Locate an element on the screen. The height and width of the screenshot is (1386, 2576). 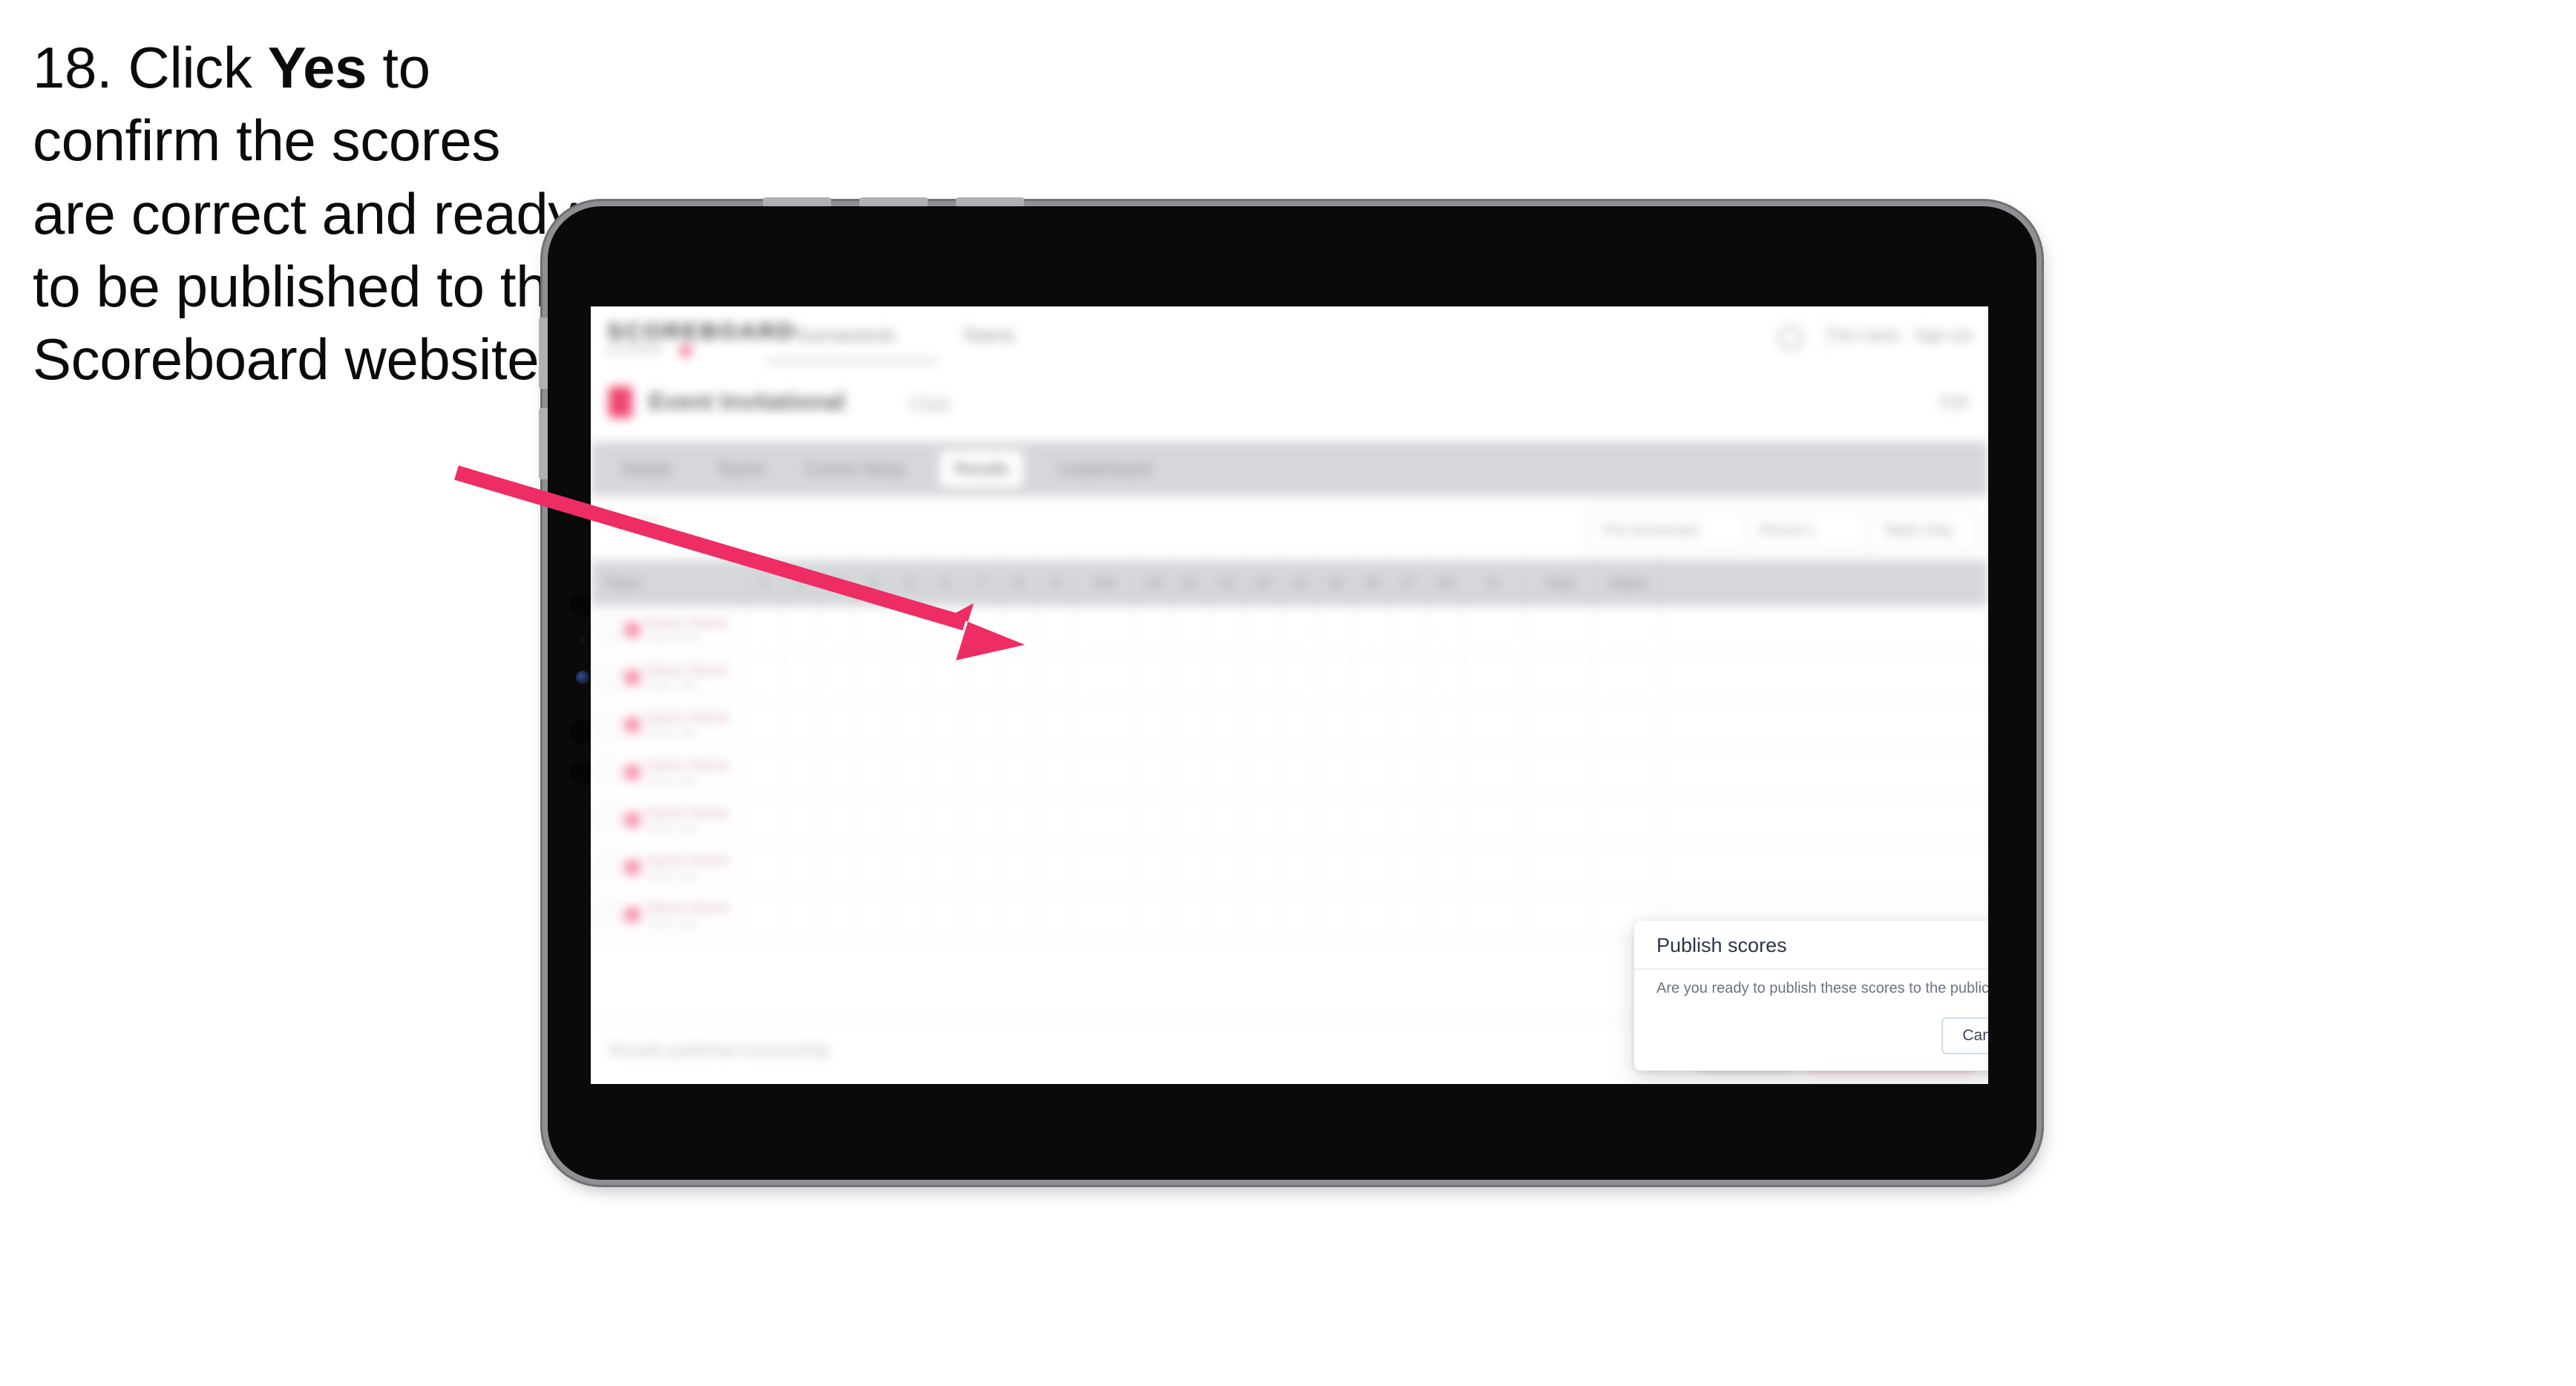
nav-item-tournaments: Tournaments is located at coordinates (844, 336).